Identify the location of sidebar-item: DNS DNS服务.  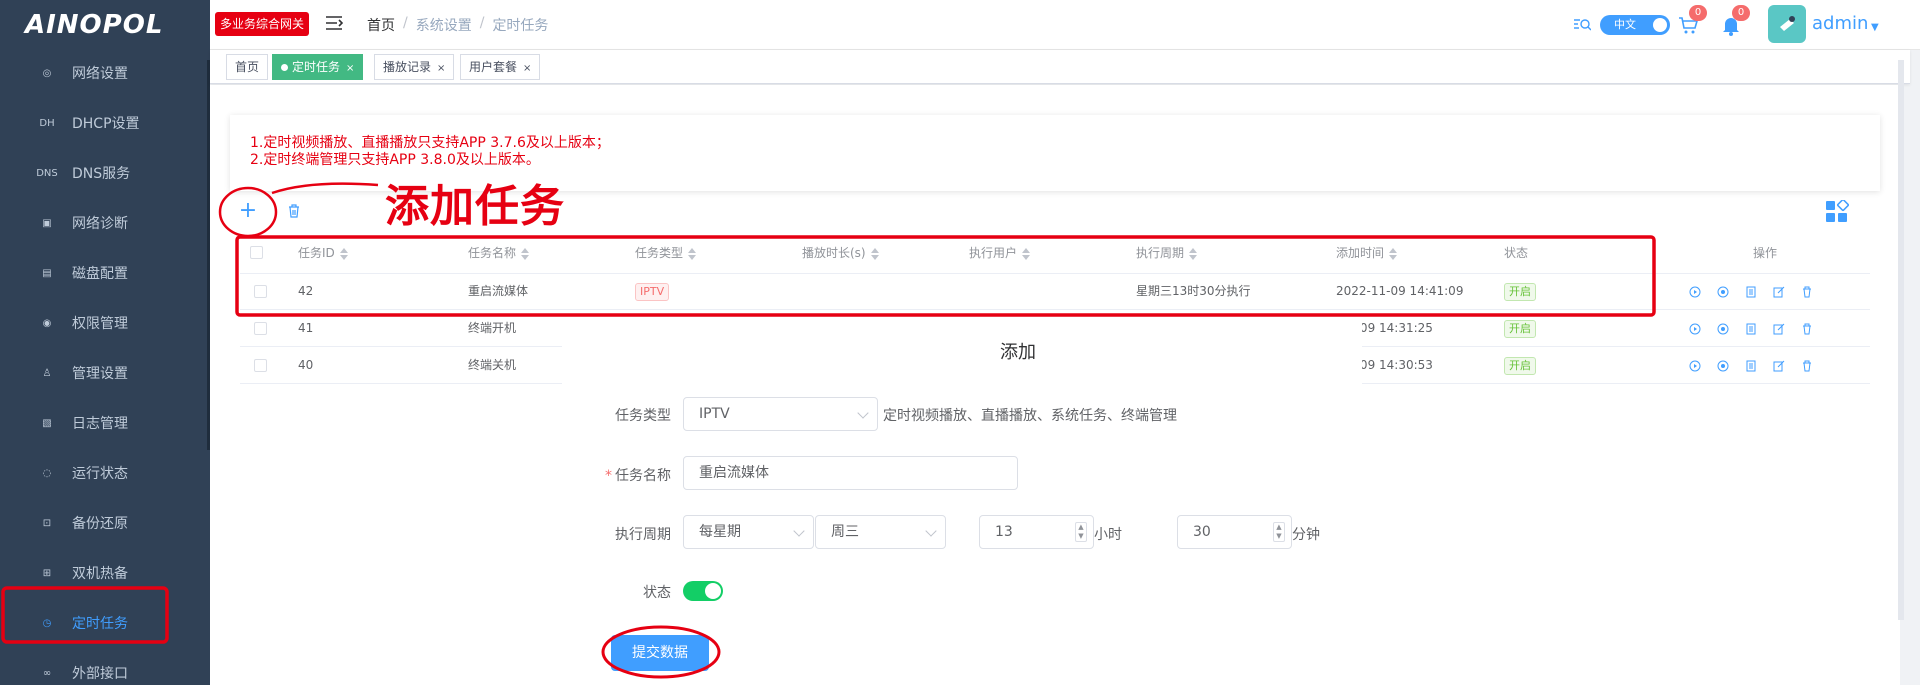
(105, 173).